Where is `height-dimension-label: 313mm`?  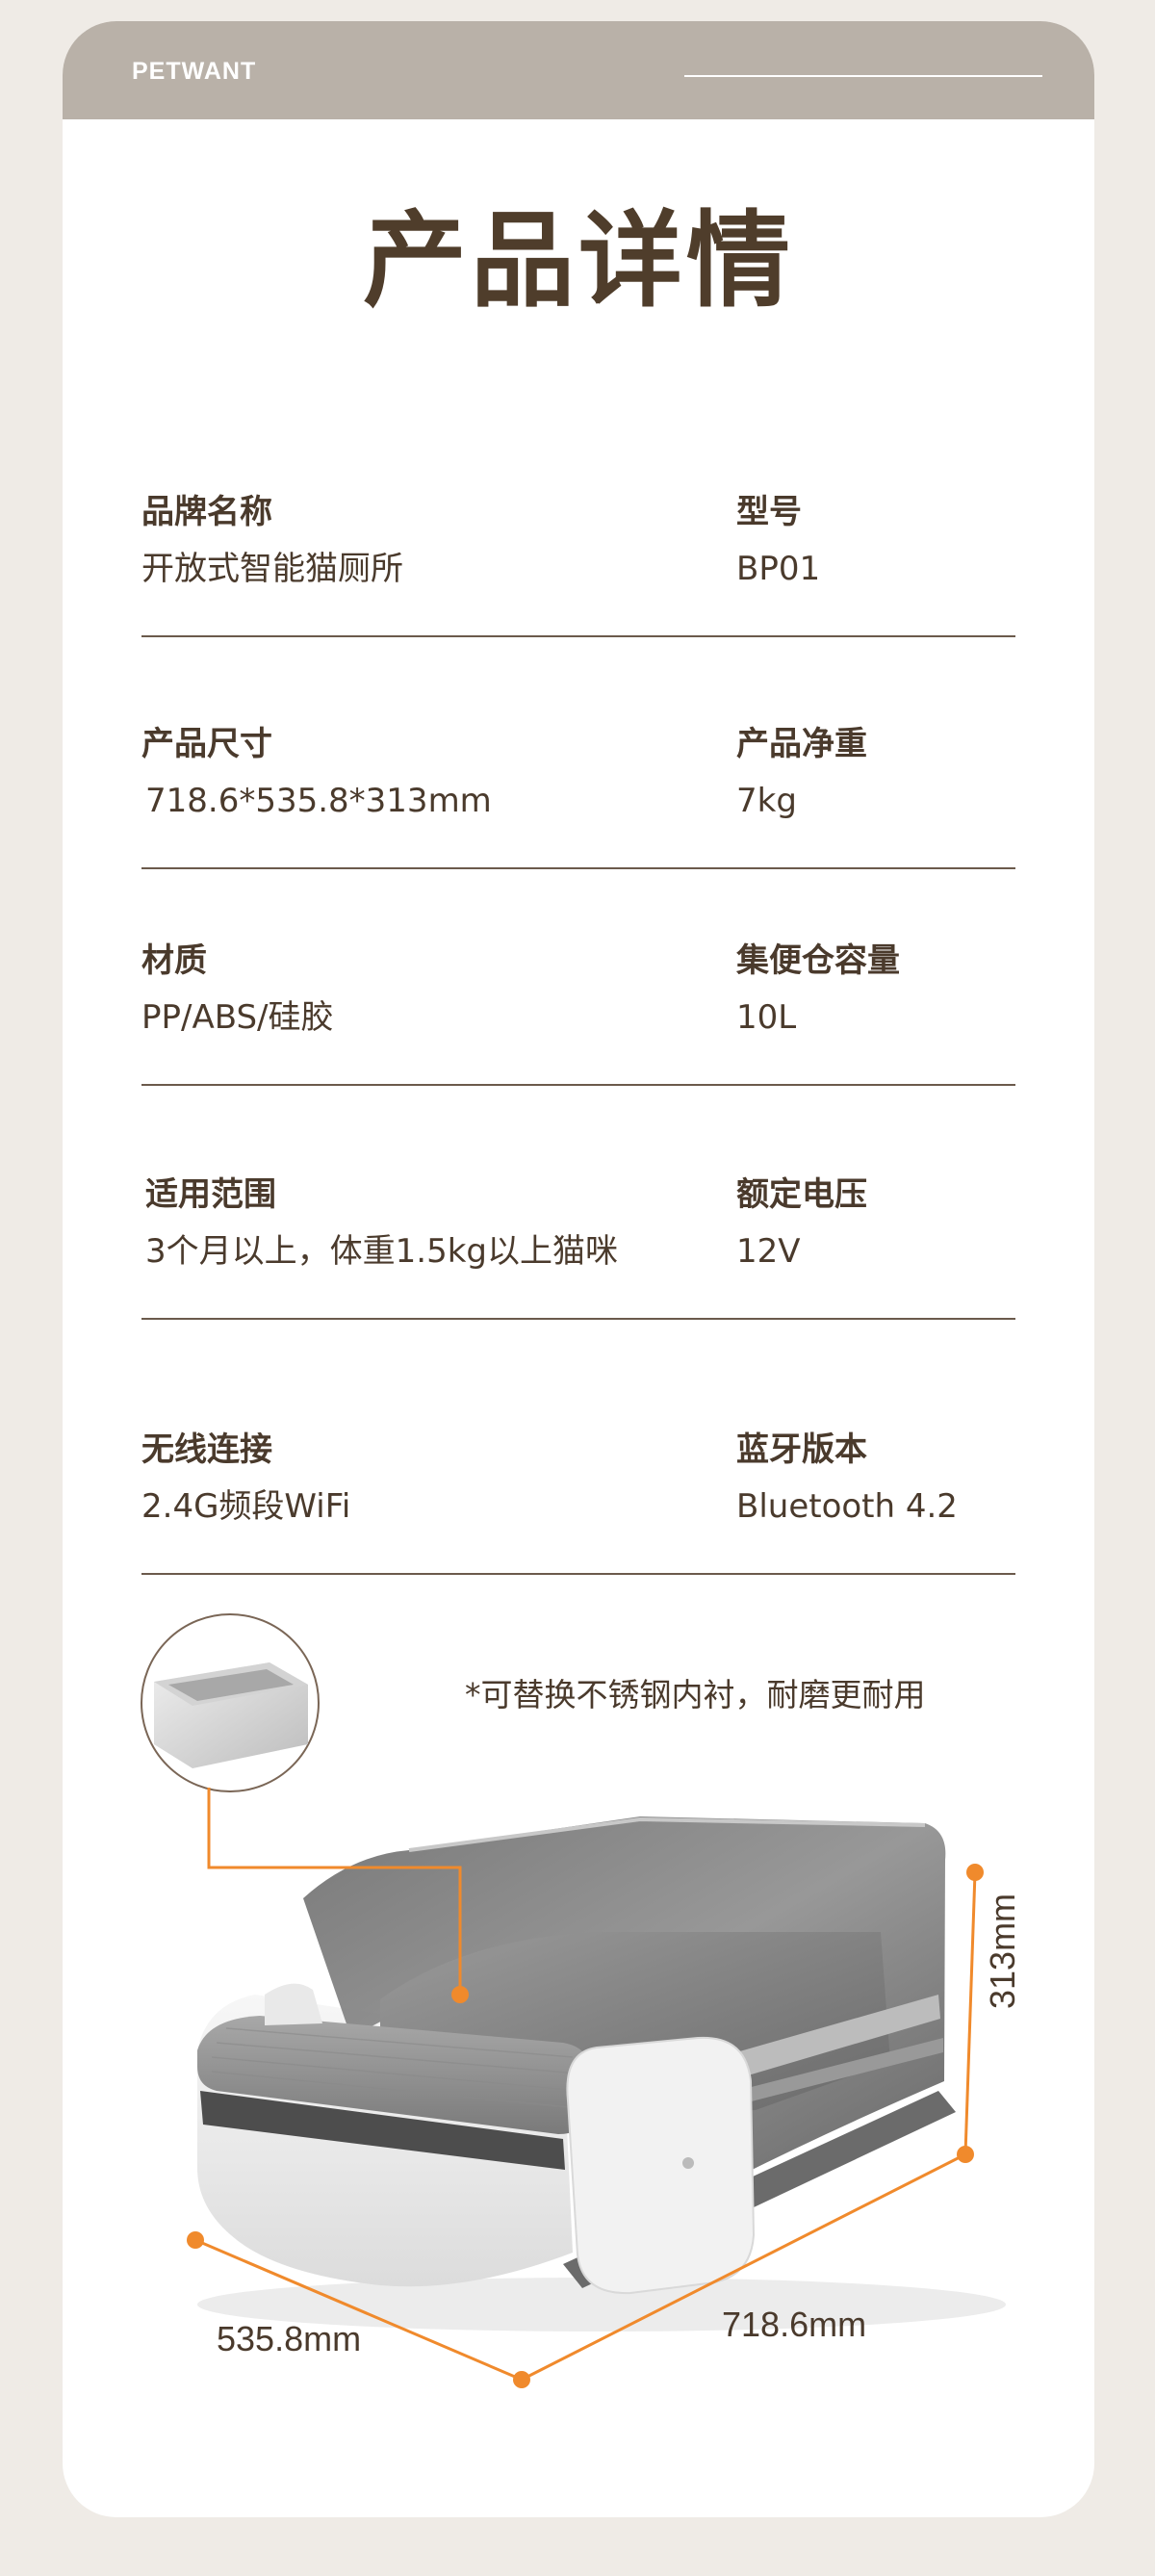 height-dimension-label: 313mm is located at coordinates (1002, 1951).